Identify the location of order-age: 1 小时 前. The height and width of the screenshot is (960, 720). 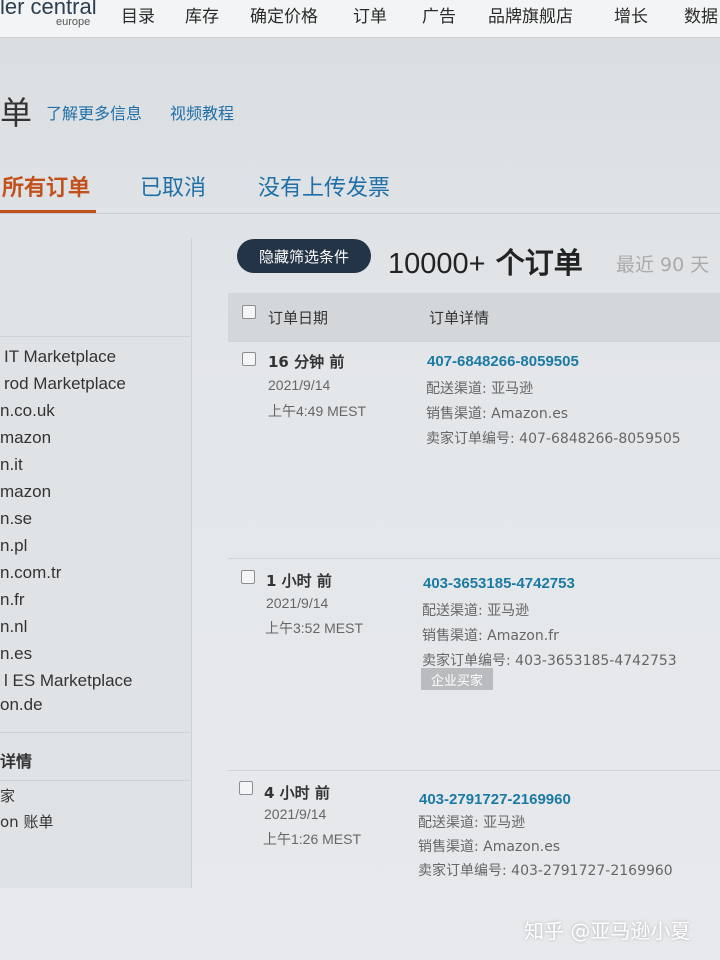
(299, 581).